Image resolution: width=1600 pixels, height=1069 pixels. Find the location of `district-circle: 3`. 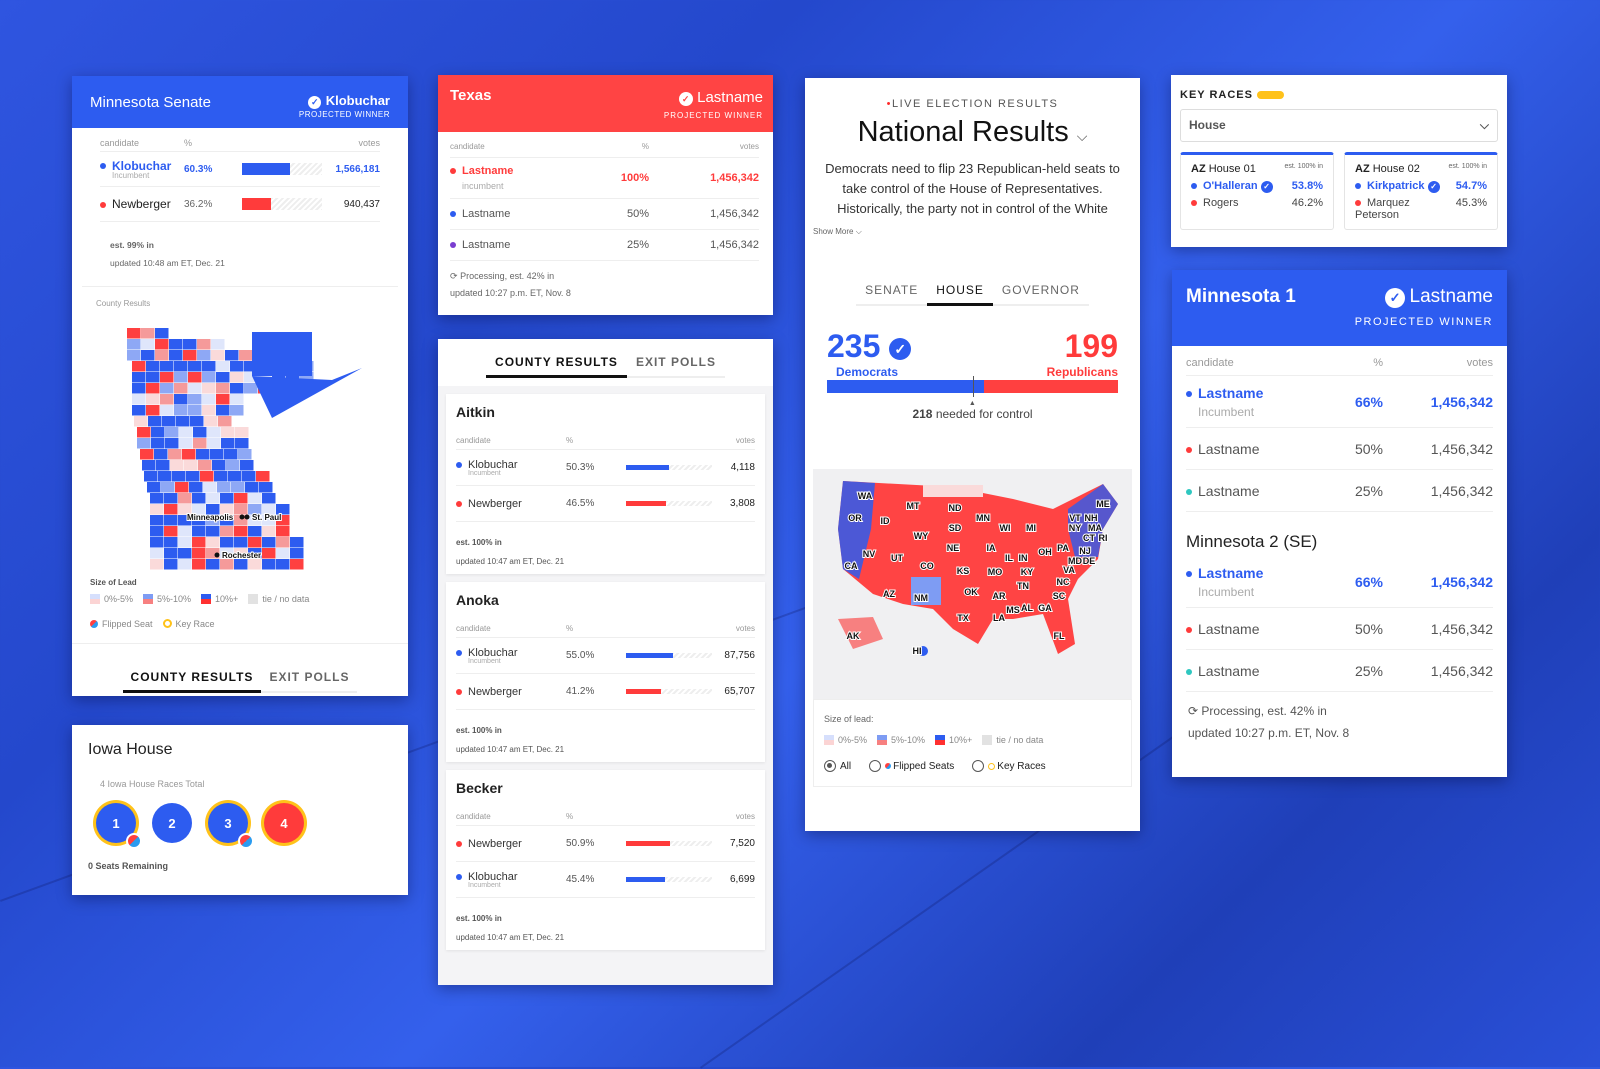

district-circle: 3 is located at coordinates (231, 826).